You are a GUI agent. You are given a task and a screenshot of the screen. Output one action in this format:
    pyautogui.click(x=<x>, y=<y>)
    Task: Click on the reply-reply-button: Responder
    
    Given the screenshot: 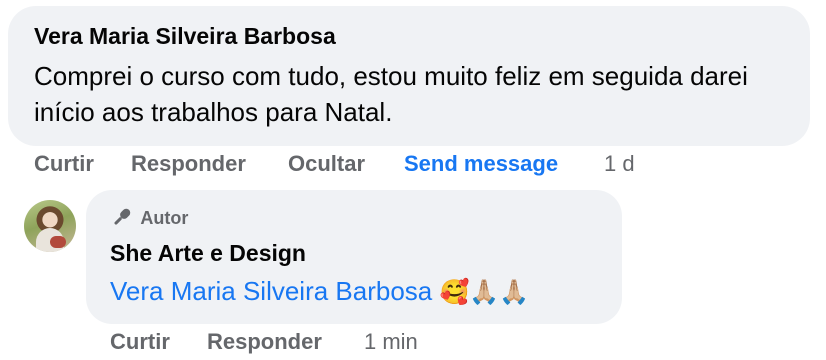 What is the action you would take?
    pyautogui.click(x=264, y=342)
    